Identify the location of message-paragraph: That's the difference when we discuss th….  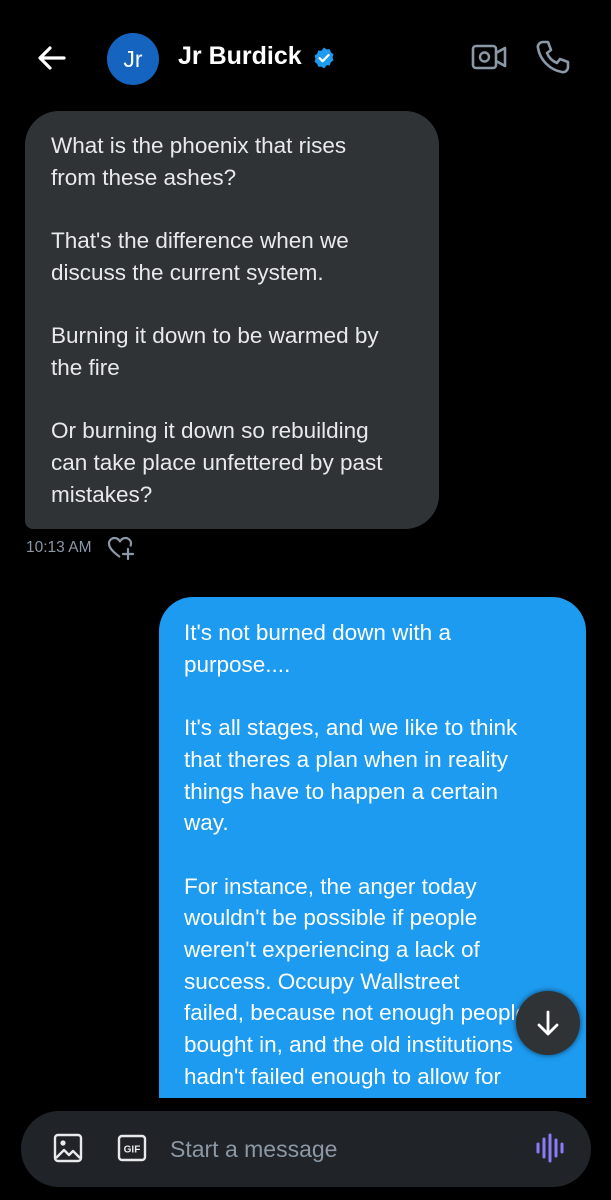
(200, 256).